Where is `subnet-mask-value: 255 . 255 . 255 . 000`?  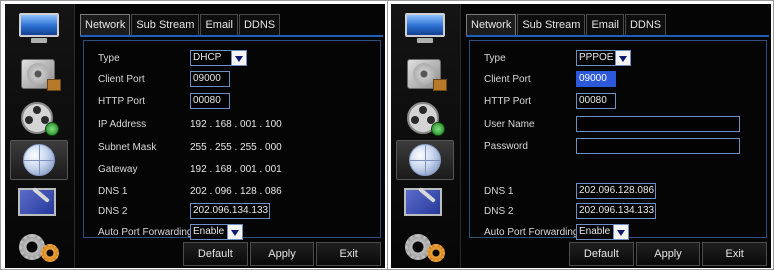
subnet-mask-value: 255 . 255 . 255 . 000 is located at coordinates (236, 147).